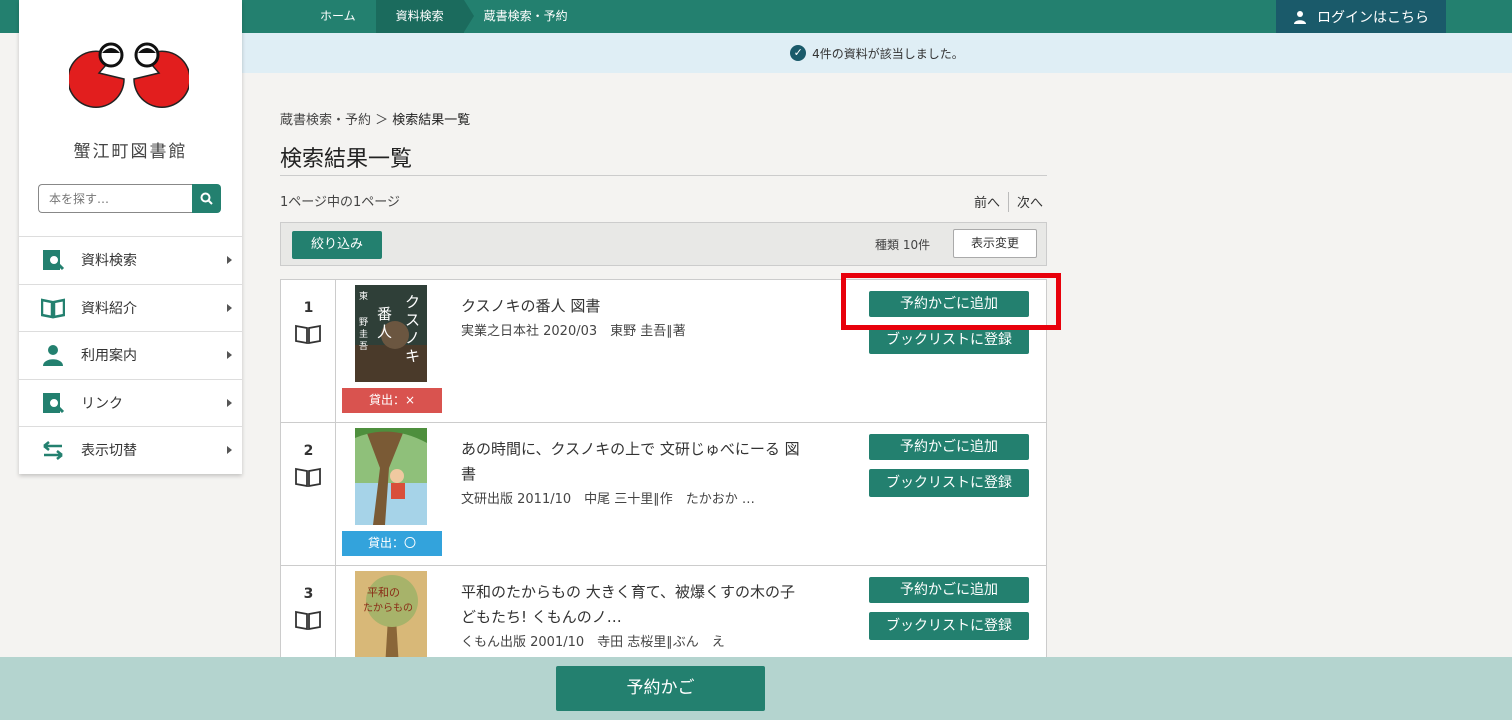  I want to click on svg-text: ク, so click(412, 302).